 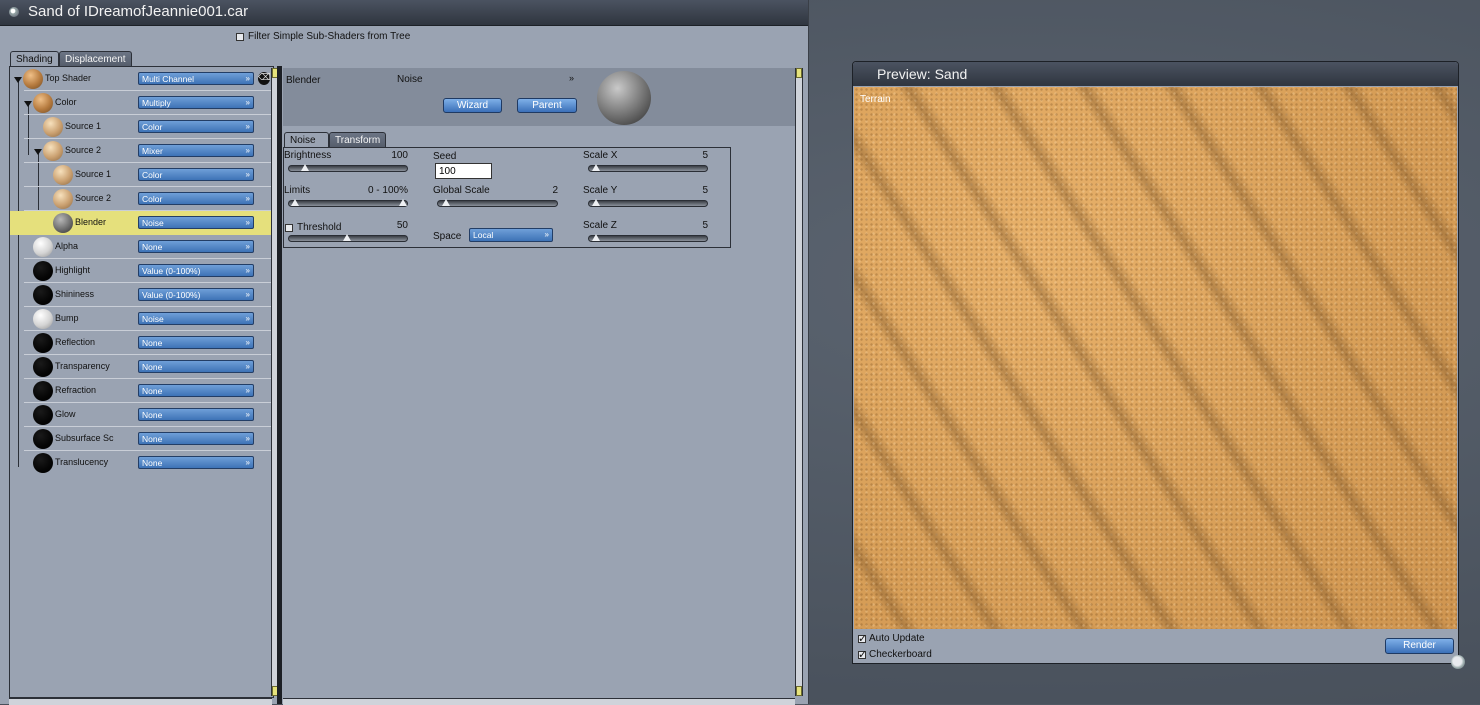 What do you see at coordinates (14, 12) in the screenshot?
I see `window-menu-icon` at bounding box center [14, 12].